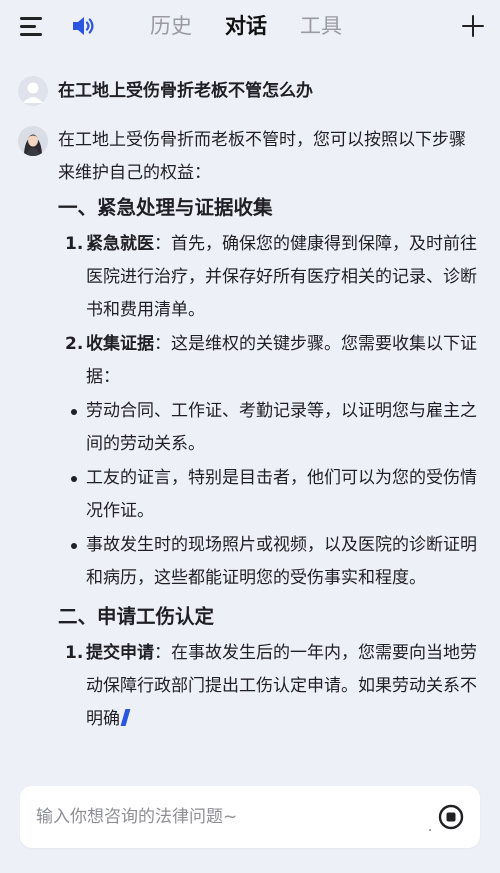  What do you see at coordinates (125, 717) in the screenshot?
I see `typing-cursor` at bounding box center [125, 717].